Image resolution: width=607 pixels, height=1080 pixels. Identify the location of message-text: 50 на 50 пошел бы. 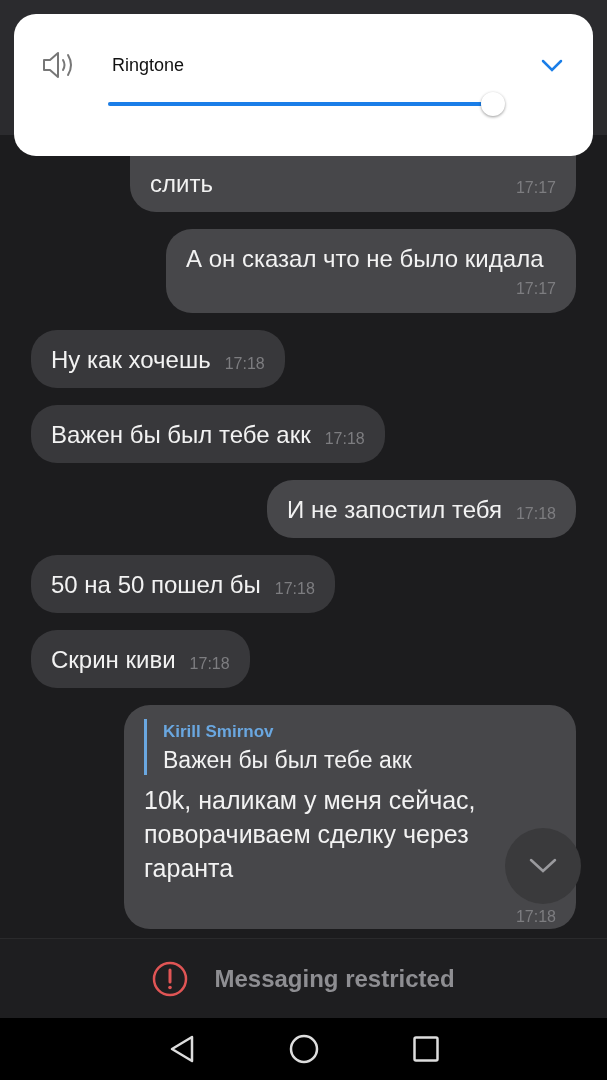
(156, 585).